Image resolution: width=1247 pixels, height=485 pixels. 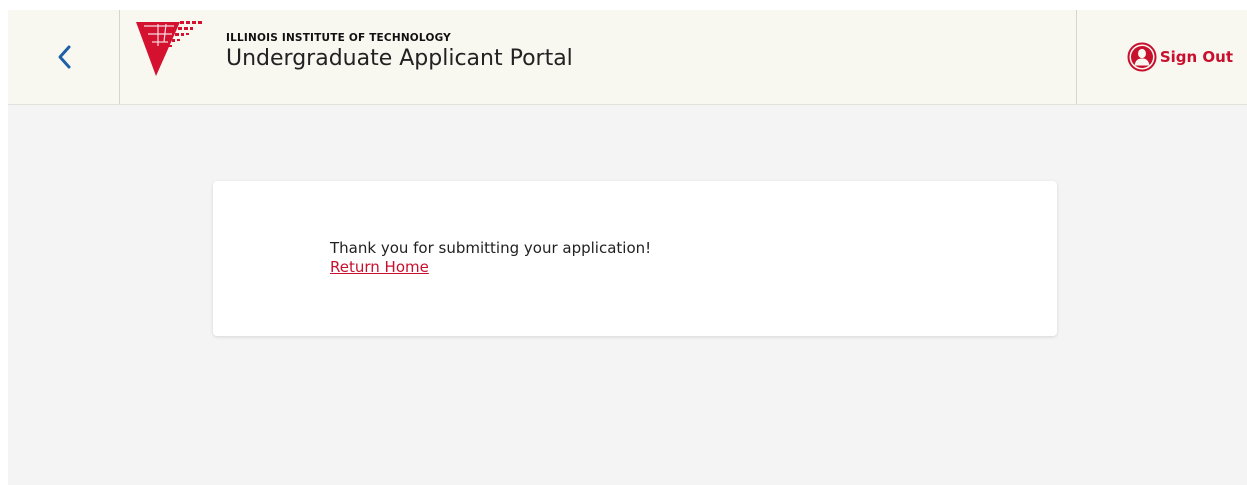 I want to click on back-button, so click(x=64, y=57).